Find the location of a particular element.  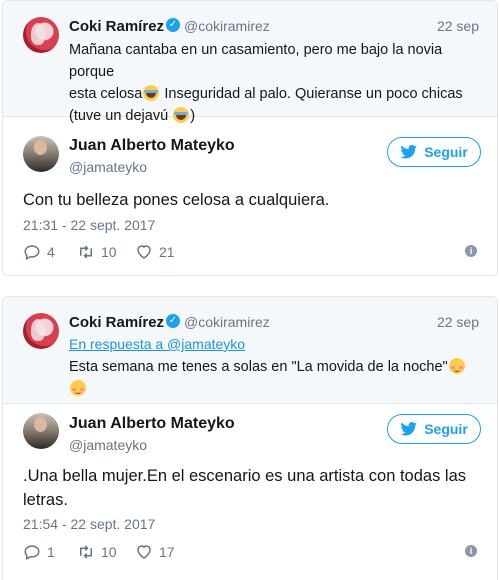

tweet-actions: 4 10 21 i is located at coordinates (250, 253).